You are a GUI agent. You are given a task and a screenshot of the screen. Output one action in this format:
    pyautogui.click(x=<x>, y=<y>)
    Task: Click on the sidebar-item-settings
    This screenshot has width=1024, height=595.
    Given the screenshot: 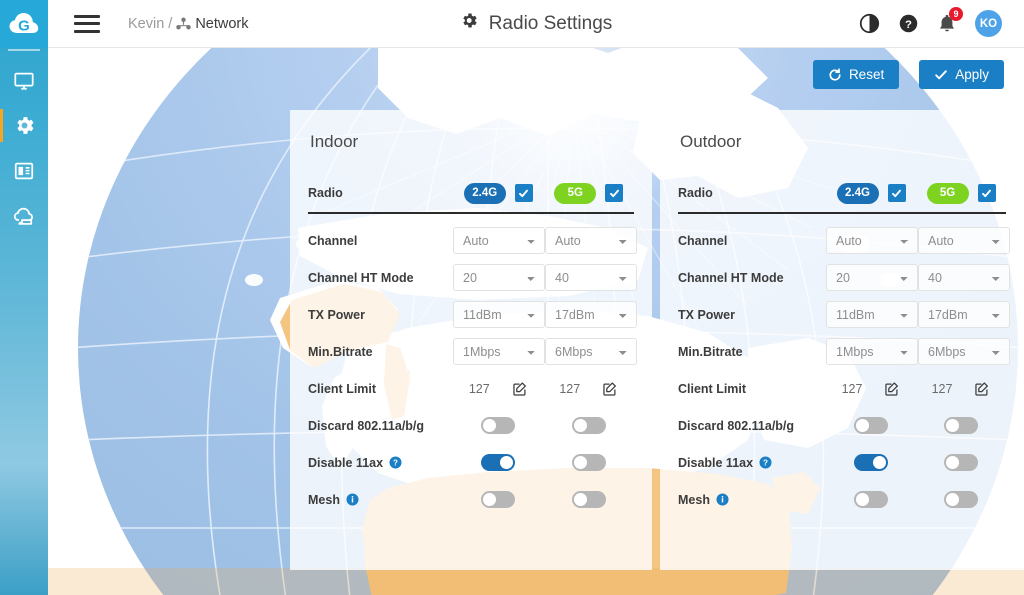 What is the action you would take?
    pyautogui.click(x=24, y=125)
    